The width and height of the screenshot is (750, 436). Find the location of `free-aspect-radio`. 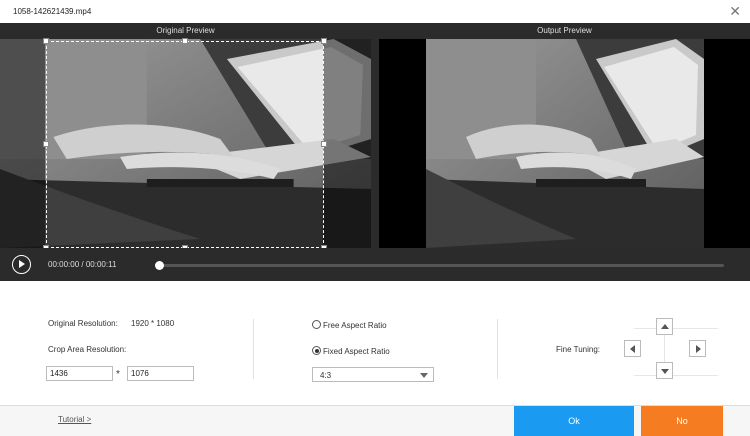

free-aspect-radio is located at coordinates (316, 324).